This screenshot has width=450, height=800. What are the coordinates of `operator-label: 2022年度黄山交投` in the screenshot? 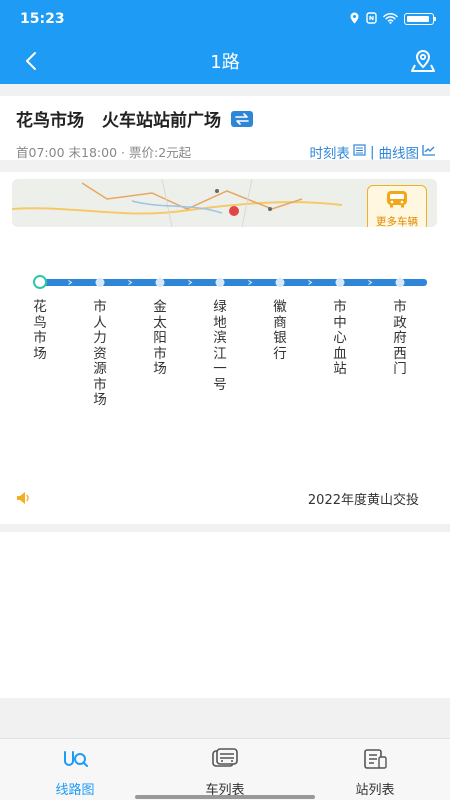 It's located at (363, 500).